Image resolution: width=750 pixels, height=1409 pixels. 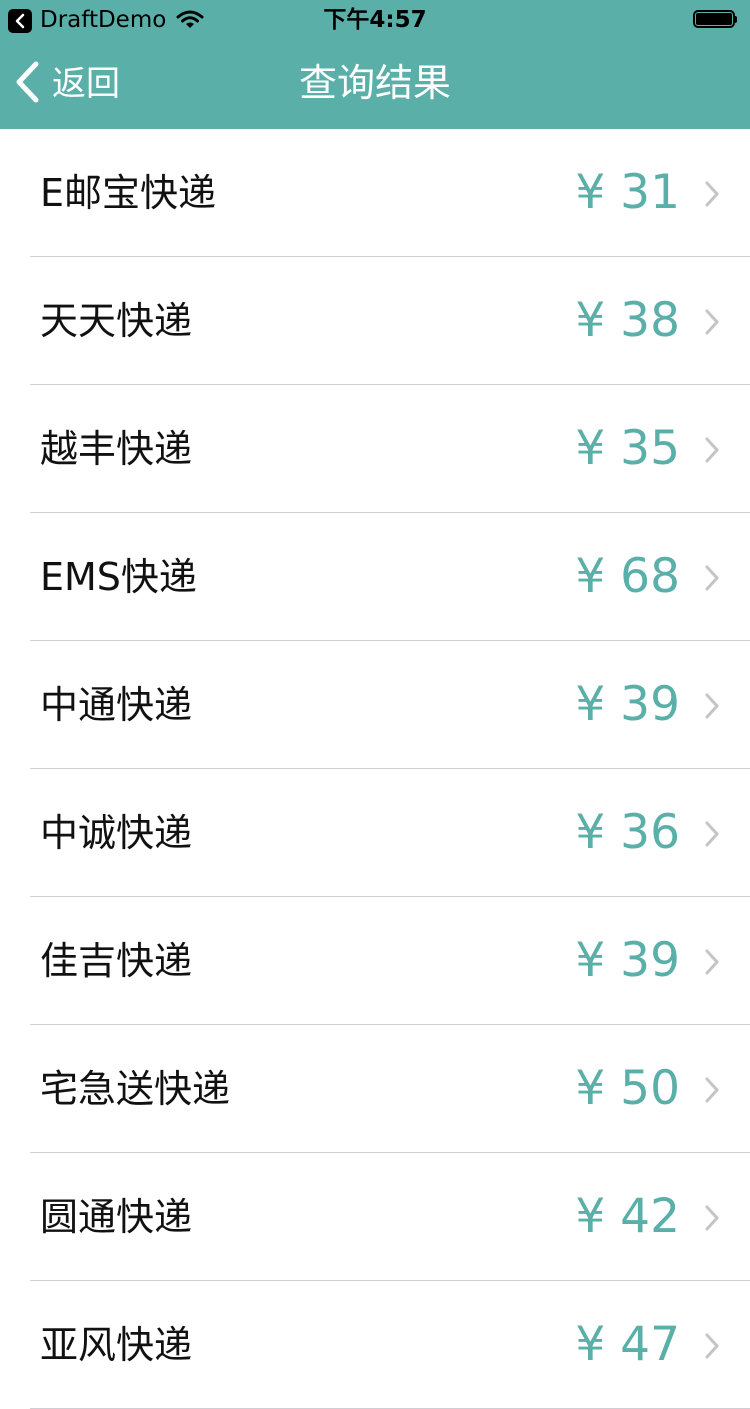 What do you see at coordinates (627, 192) in the screenshot?
I see `carrier-price: ¥ 31` at bounding box center [627, 192].